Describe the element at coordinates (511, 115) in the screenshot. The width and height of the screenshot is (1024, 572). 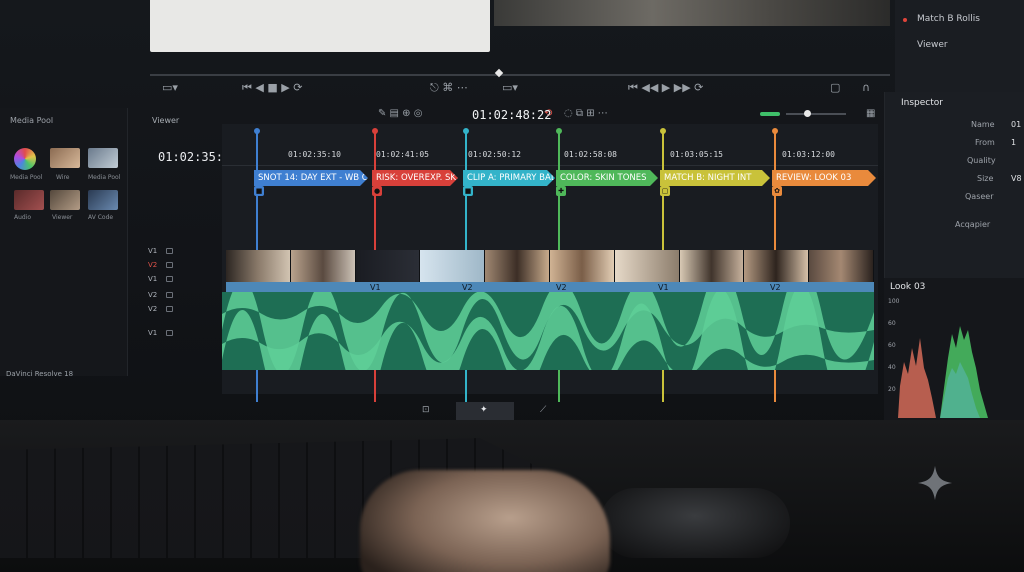
I see `timeline-timecode: 01:02:48:22` at that location.